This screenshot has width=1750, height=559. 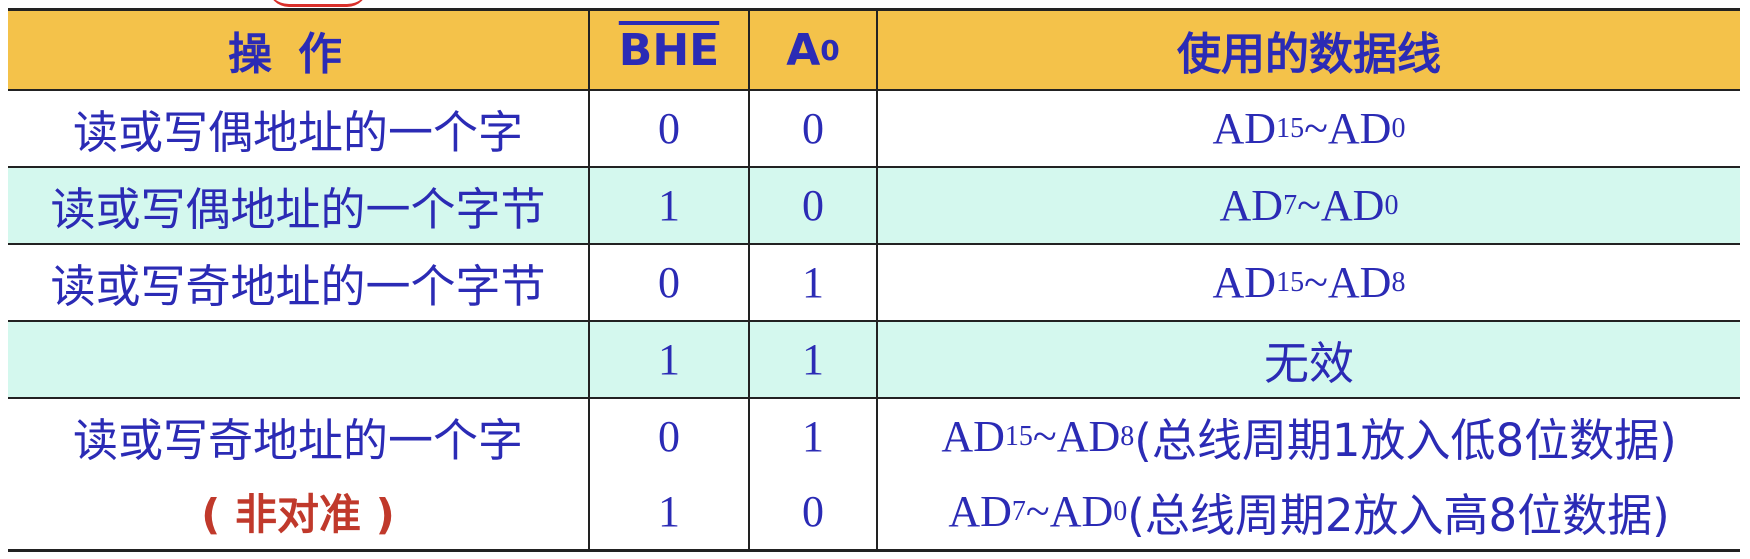 I want to click on table-row: 读或写奇地址的一个字节 0 1 AD 15 ~ AD 8, so click(x=874, y=283).